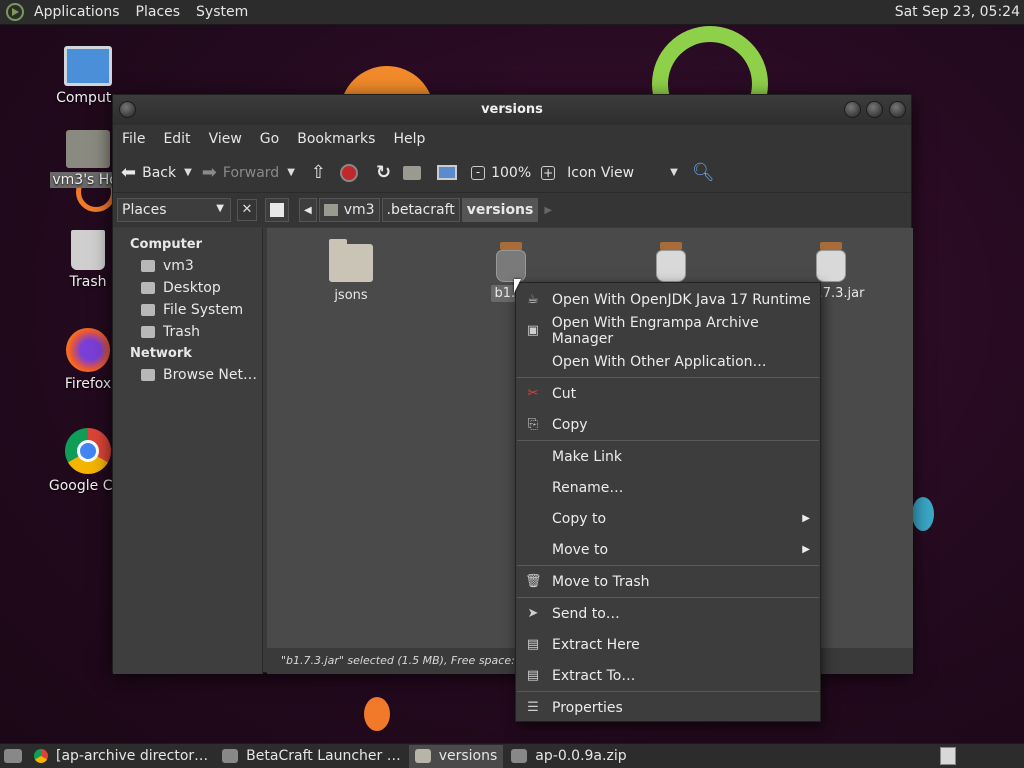 The width and height of the screenshot is (1024, 768). Describe the element at coordinates (874, 109) in the screenshot. I see `maximize-button` at that location.